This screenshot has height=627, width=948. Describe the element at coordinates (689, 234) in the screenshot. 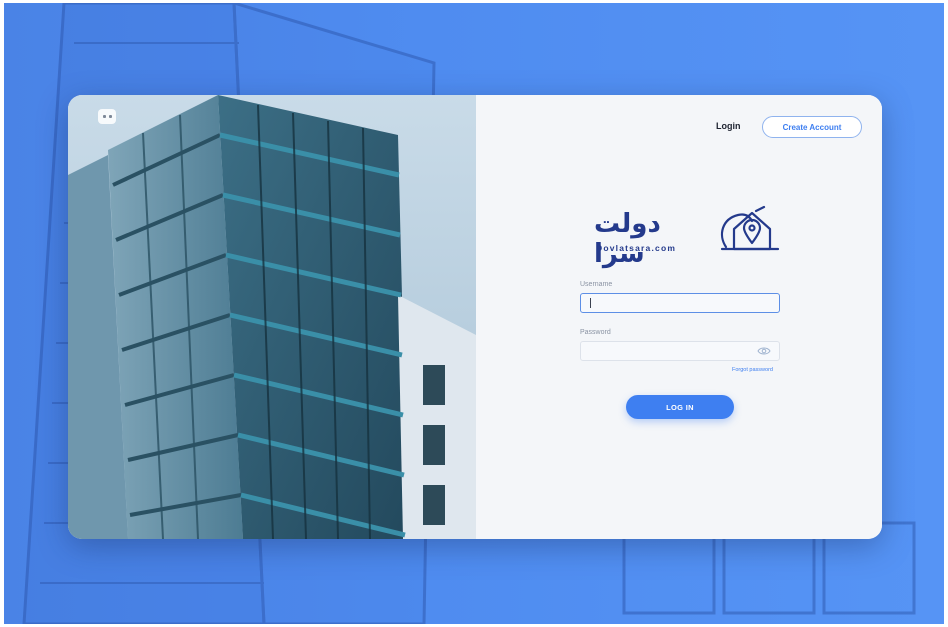

I see `brand-logo: دولت سرا Dovlatsara.com` at that location.